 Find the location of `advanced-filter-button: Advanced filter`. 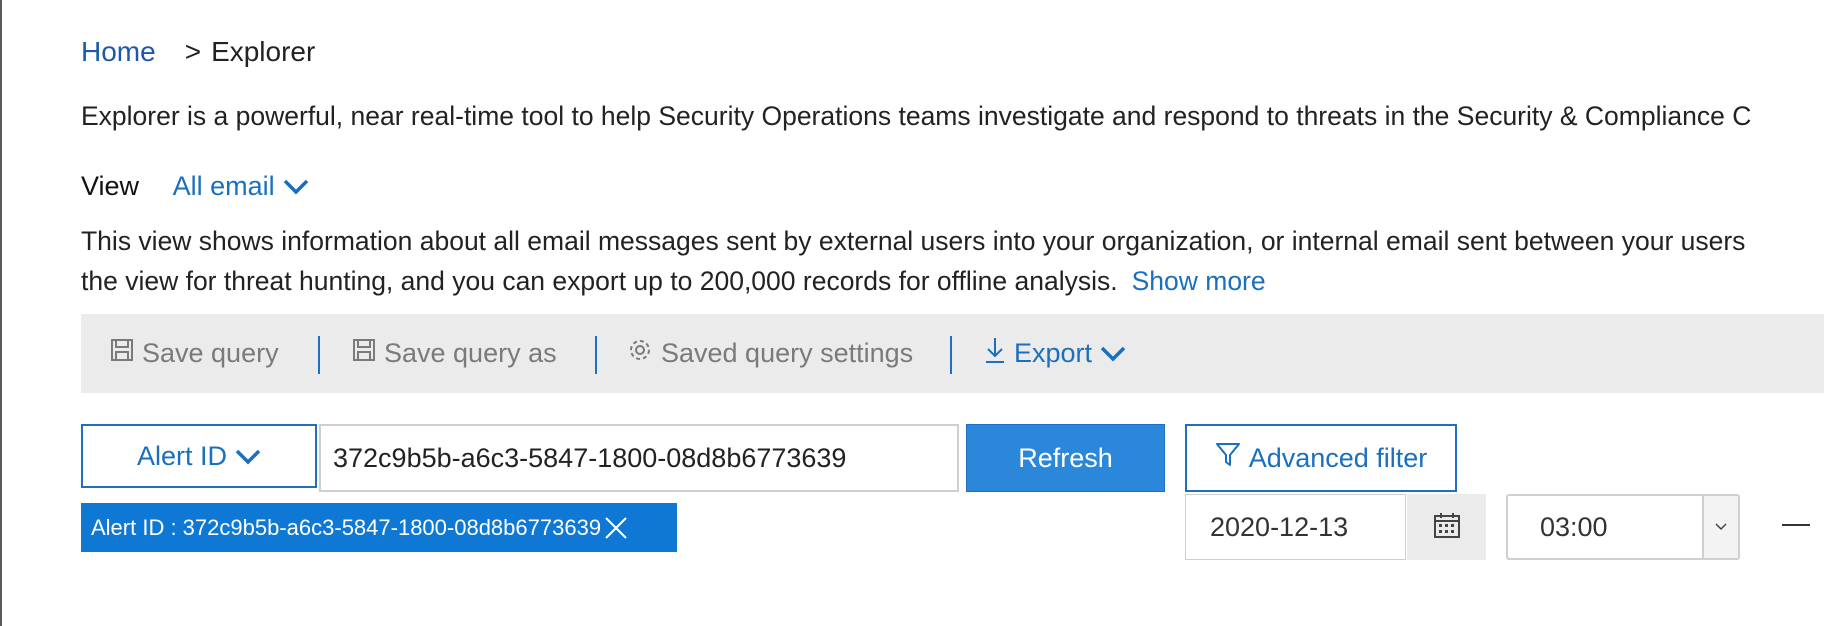

advanced-filter-button: Advanced filter is located at coordinates (1321, 458).